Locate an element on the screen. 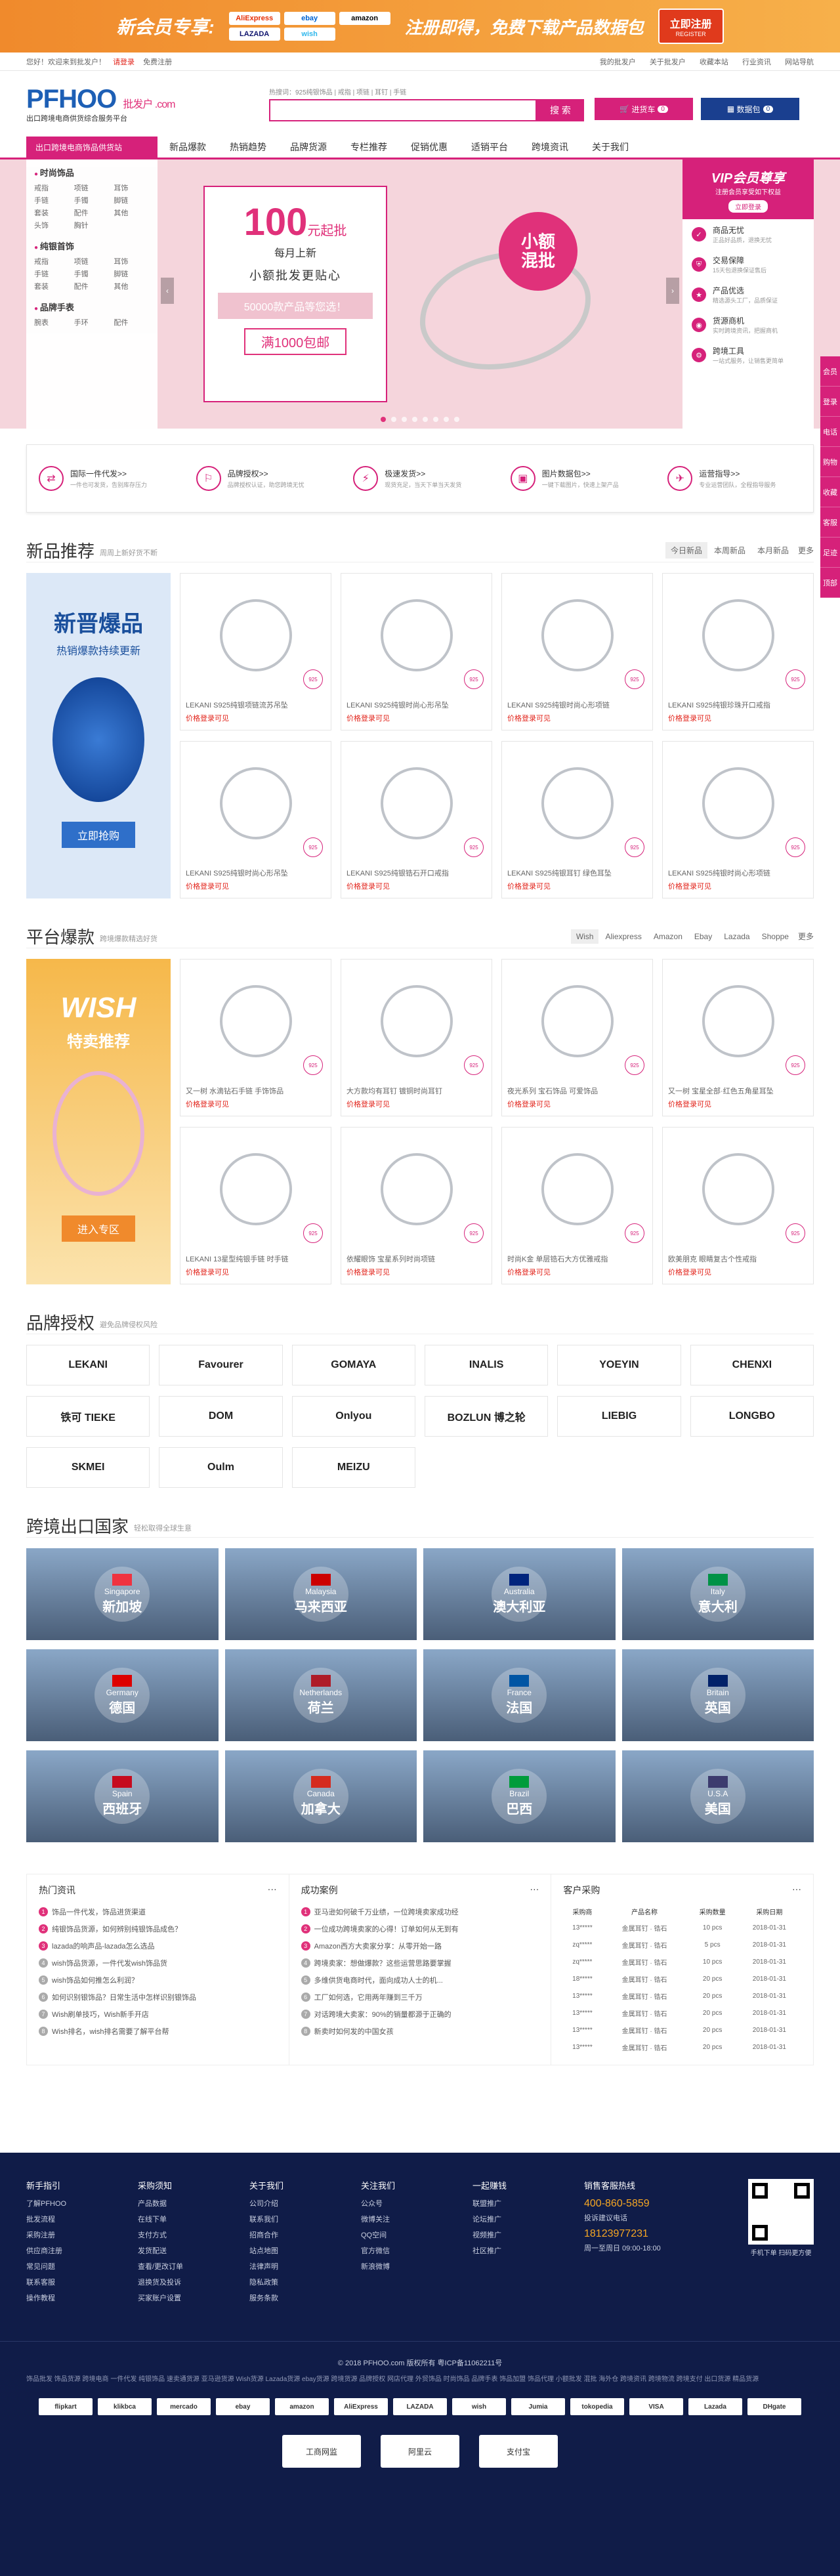 This screenshot has width=840, height=2576. platform-tab: Aliexpress is located at coordinates (623, 936).